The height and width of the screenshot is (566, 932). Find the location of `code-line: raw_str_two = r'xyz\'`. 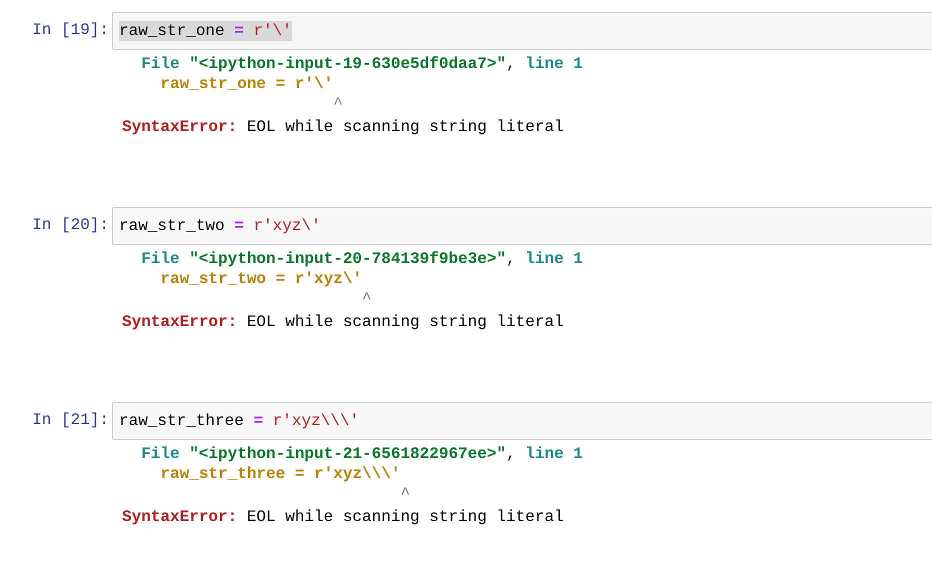

code-line: raw_str_two = r'xyz\' is located at coordinates (220, 226).